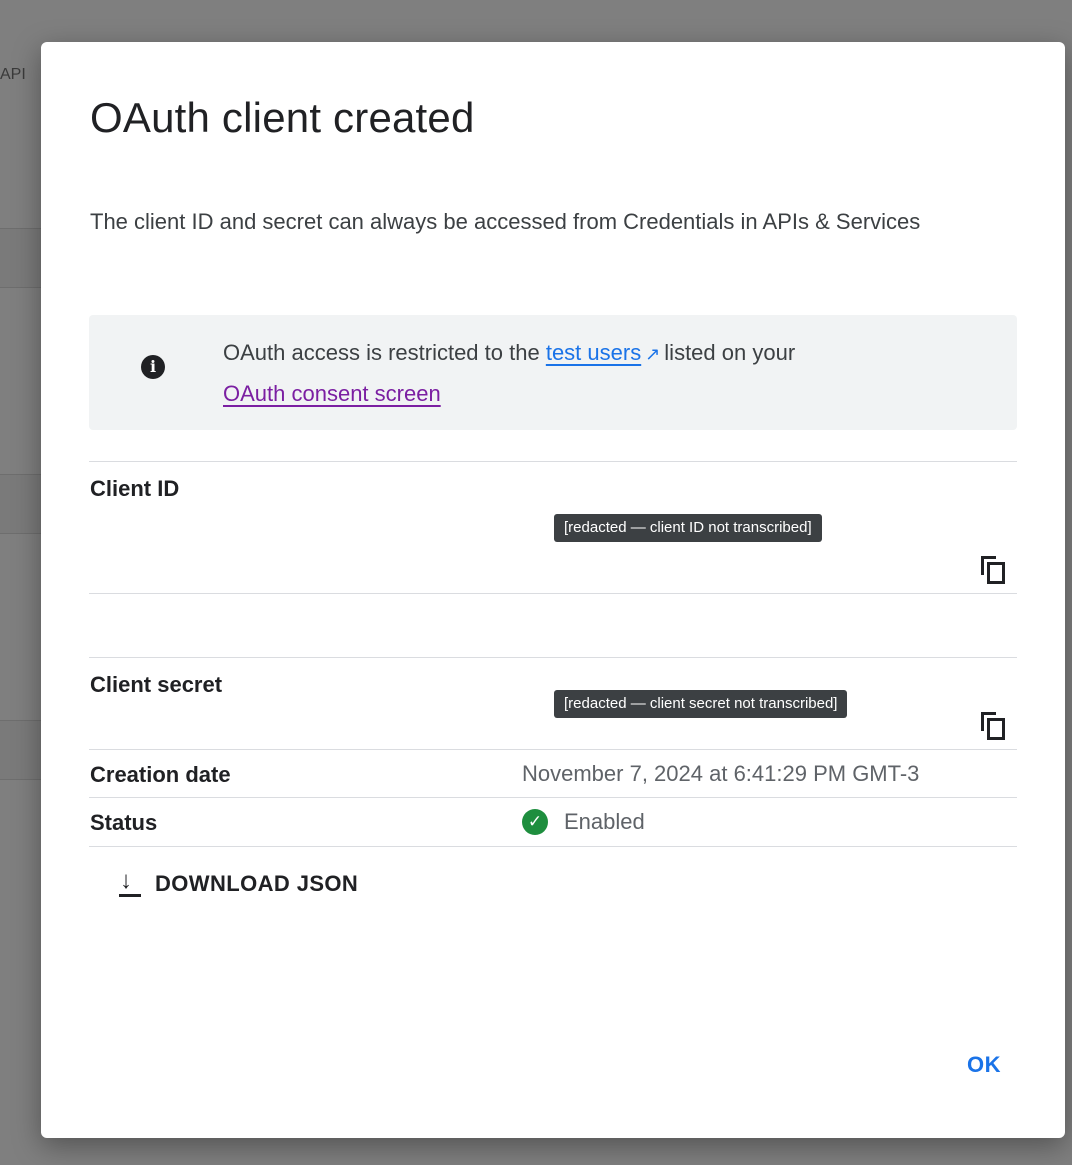  Describe the element at coordinates (730, 352) in the screenshot. I see `notice-text-after: listed on your` at that location.